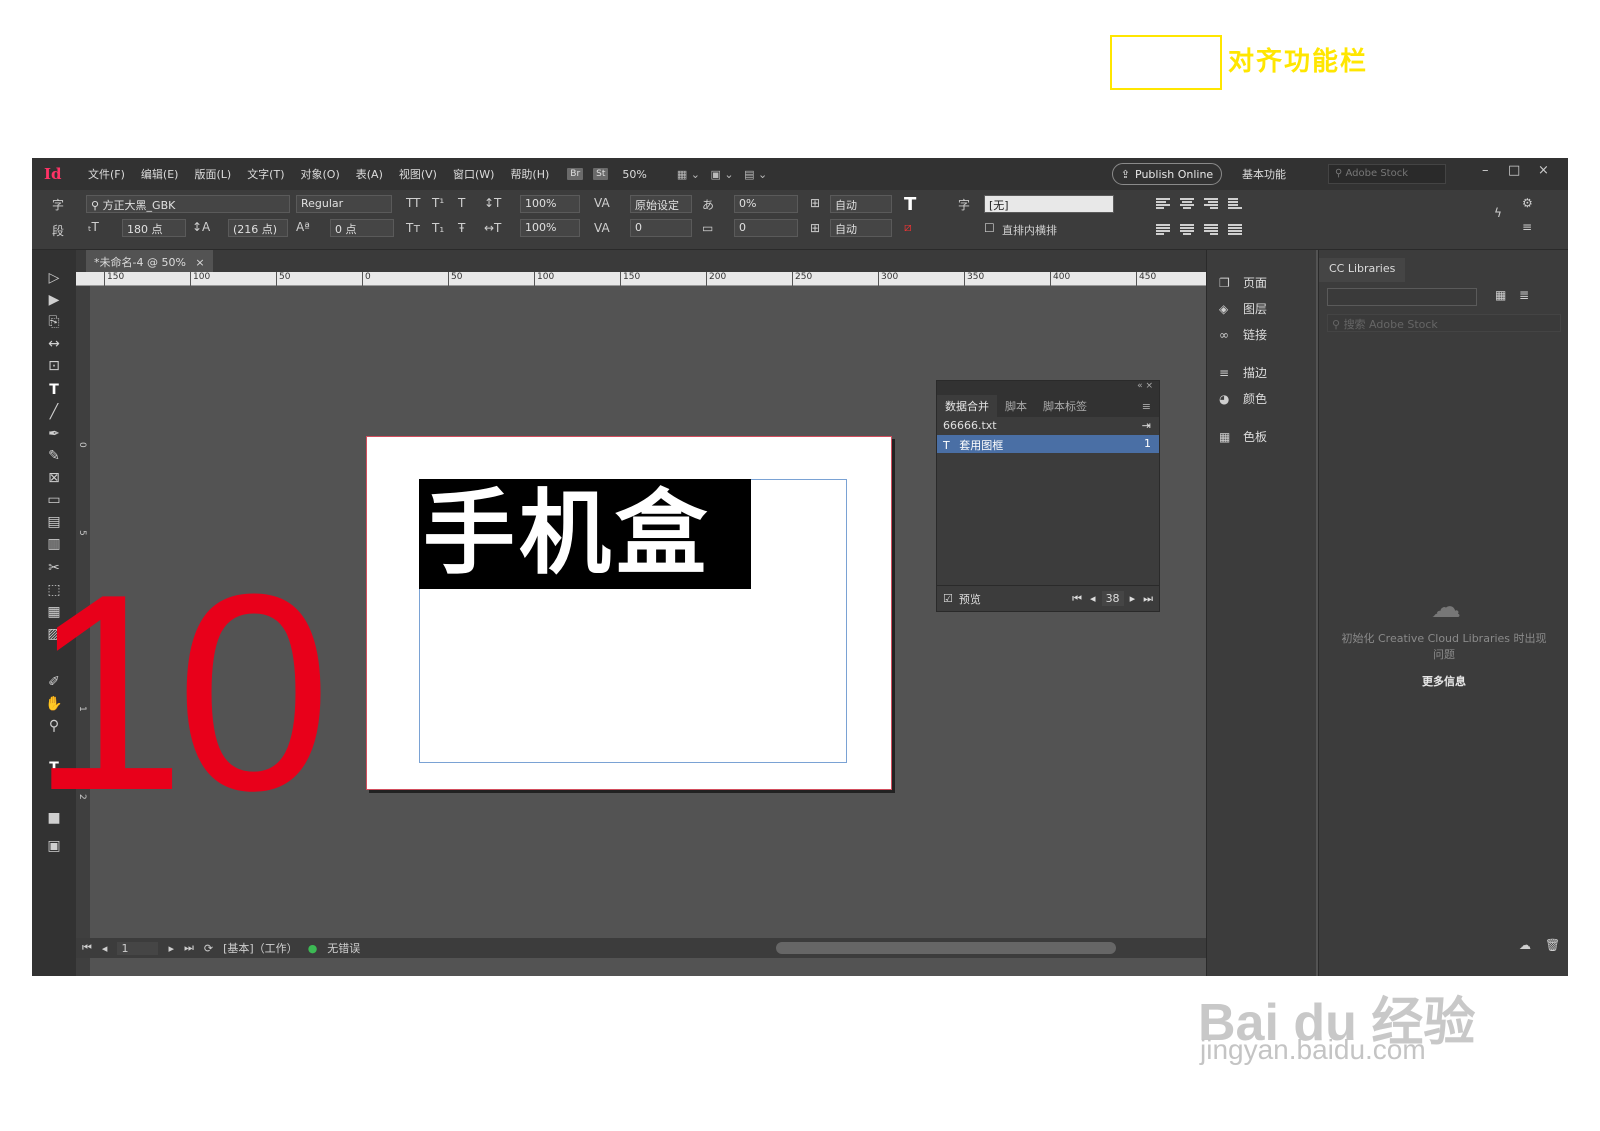 Image resolution: width=1600 pixels, height=1131 pixels. What do you see at coordinates (1211, 204) in the screenshot?
I see `align-right-icon` at bounding box center [1211, 204].